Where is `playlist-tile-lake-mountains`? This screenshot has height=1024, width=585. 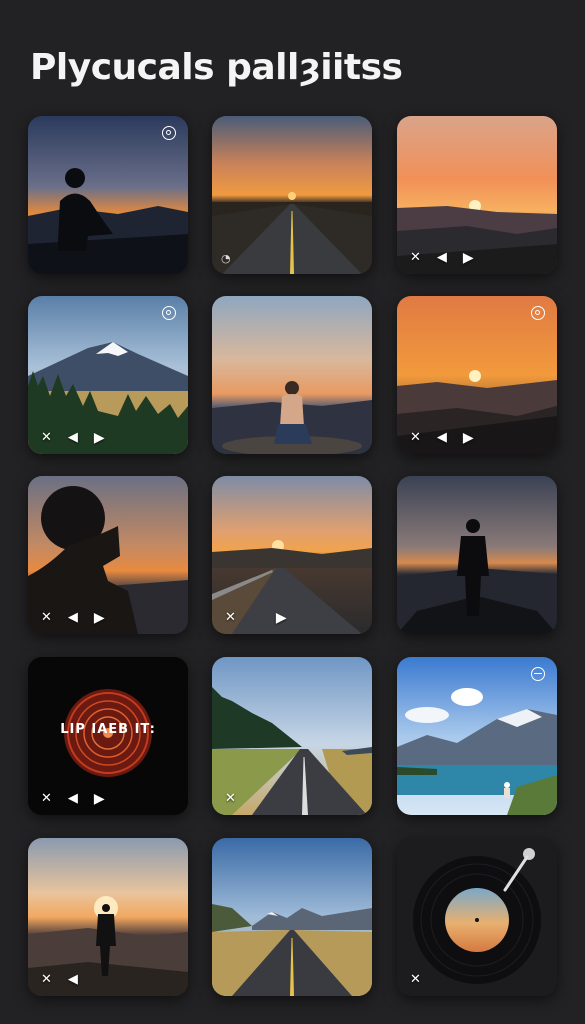
playlist-tile-lake-mountains is located at coordinates (477, 736).